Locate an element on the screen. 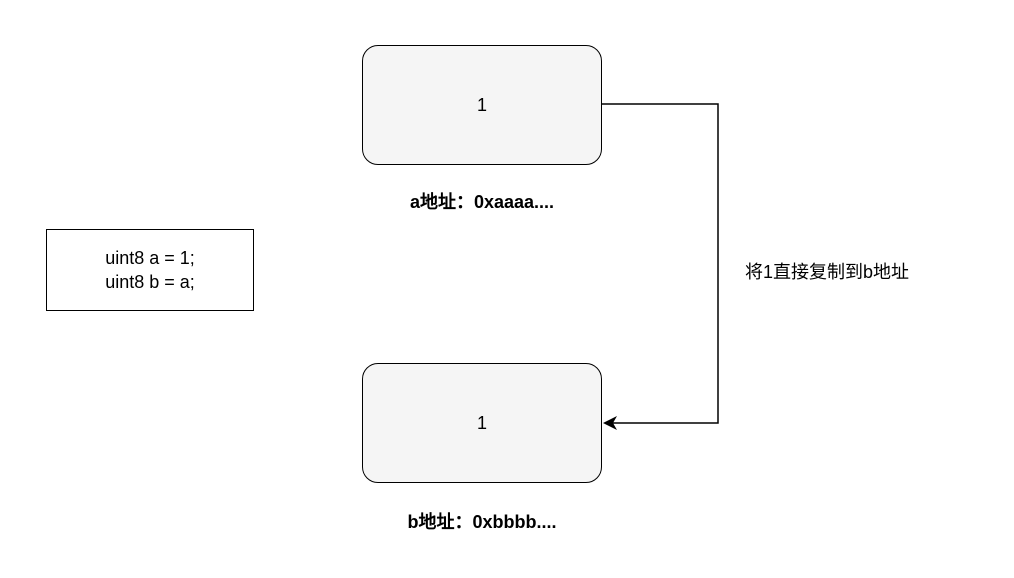 The width and height of the screenshot is (1014, 578). memory-cell-b-value: 1 is located at coordinates (481, 422).